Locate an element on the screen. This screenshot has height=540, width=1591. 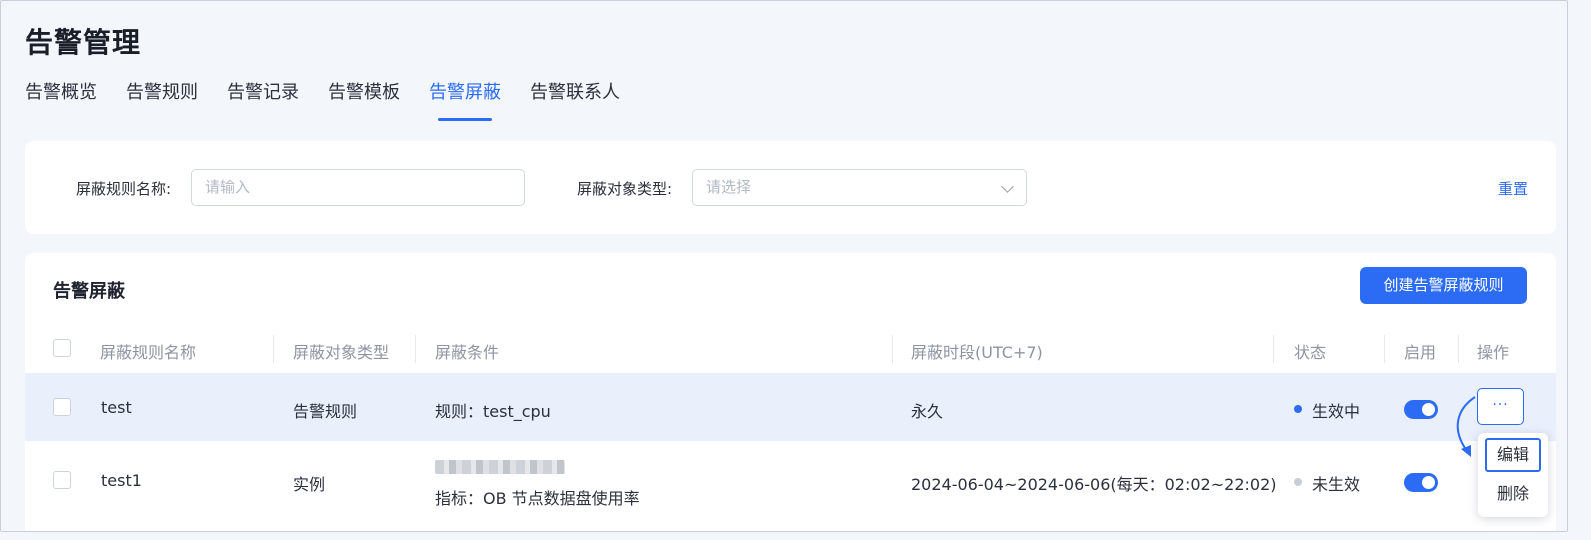
row-period: 永久 is located at coordinates (927, 411).